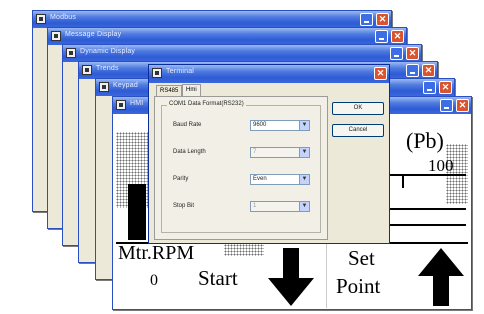  Describe the element at coordinates (189, 152) in the screenshot. I see `data-length-label: Data Length` at that location.